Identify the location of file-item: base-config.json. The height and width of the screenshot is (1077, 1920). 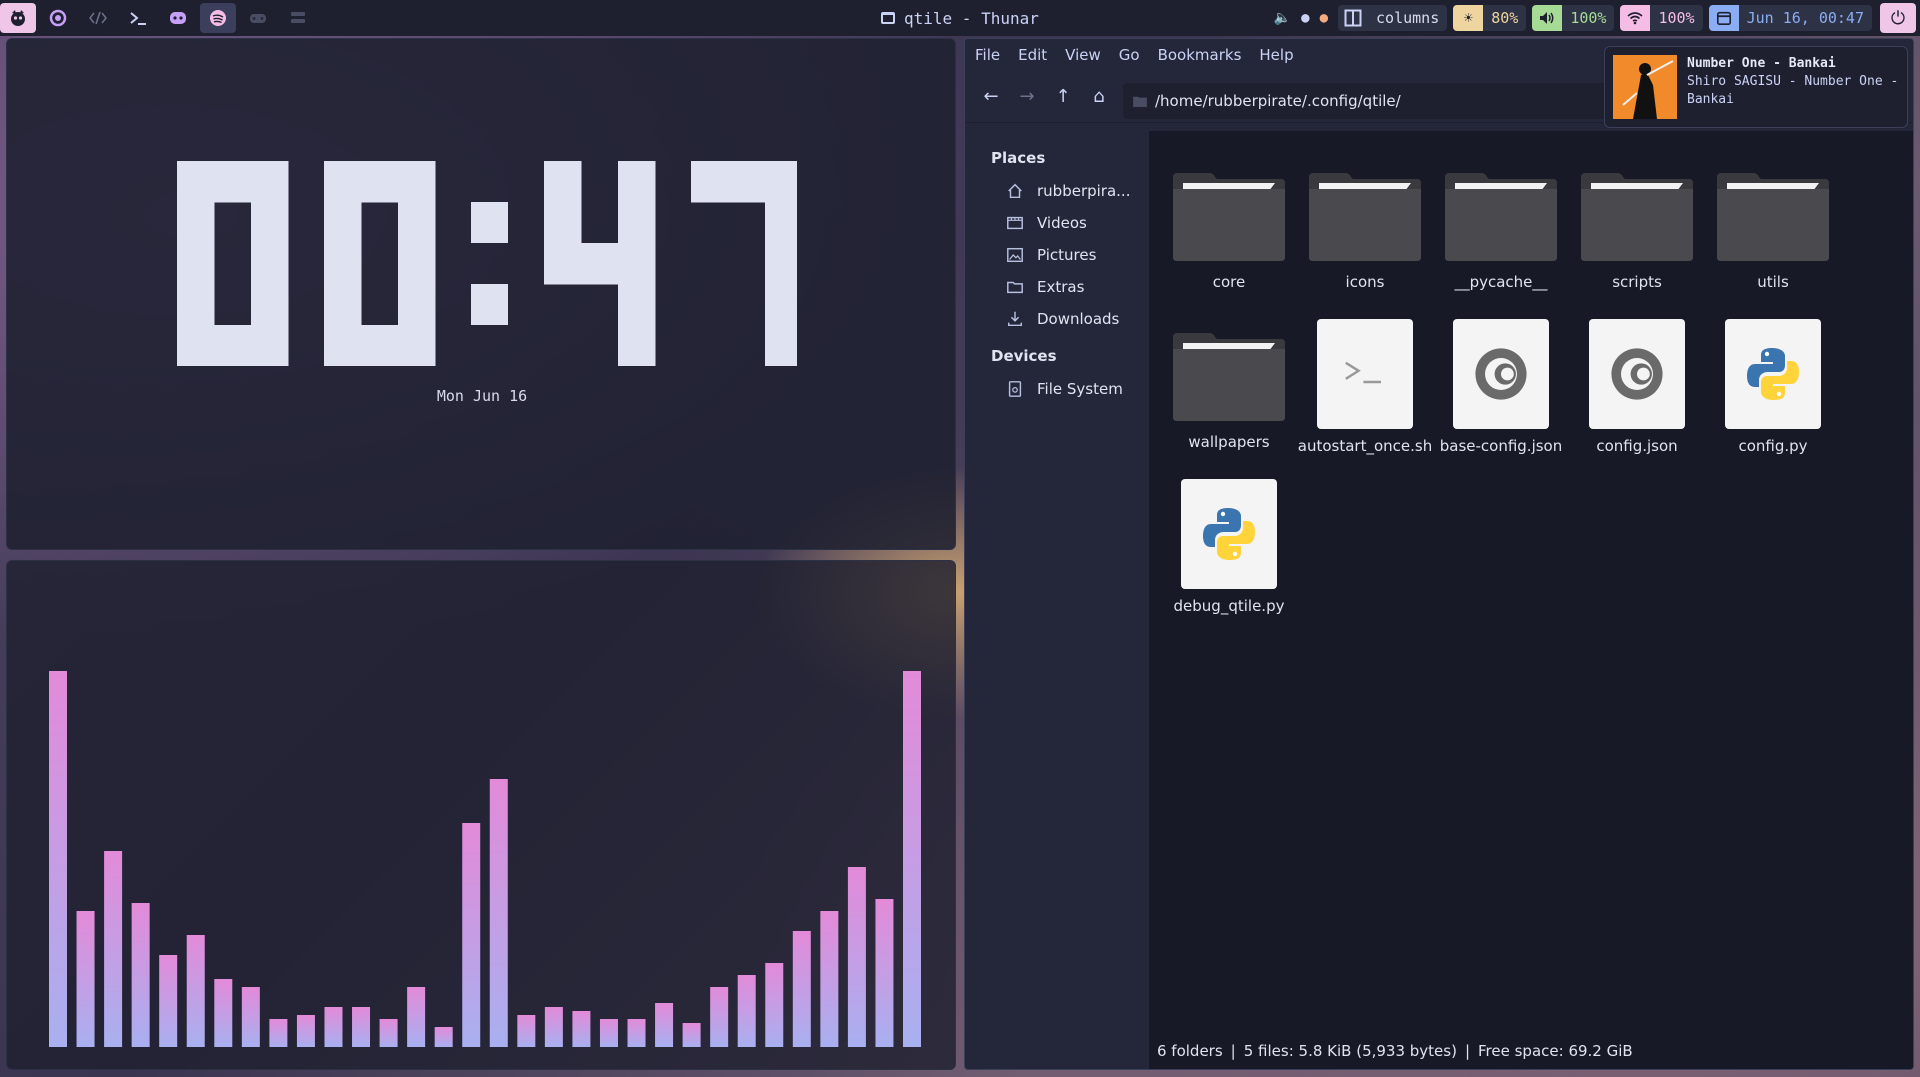
(1501, 387).